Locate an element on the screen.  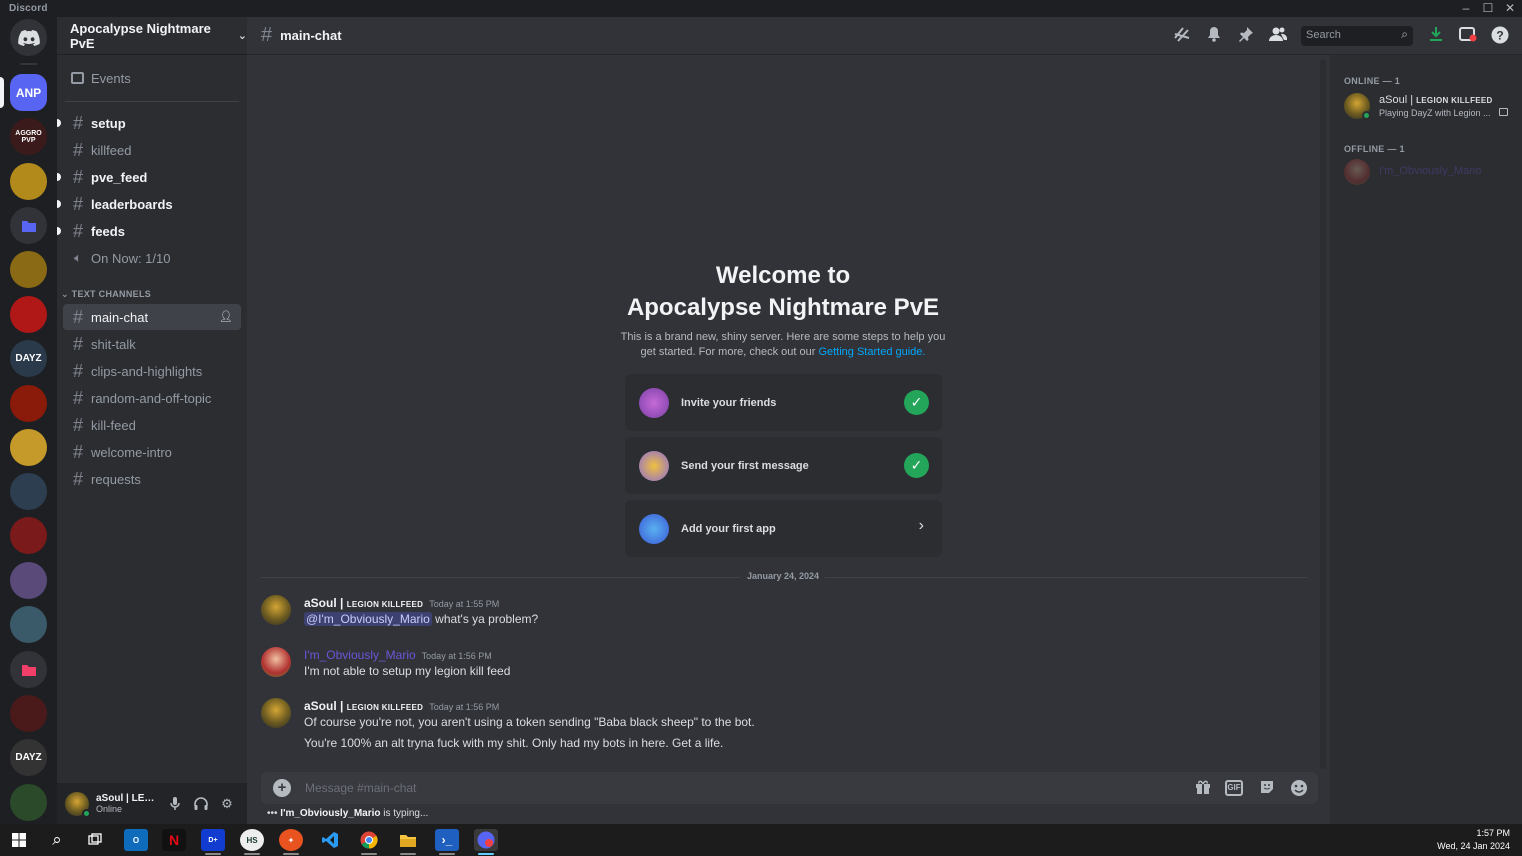
home-button is located at coordinates (28, 37).